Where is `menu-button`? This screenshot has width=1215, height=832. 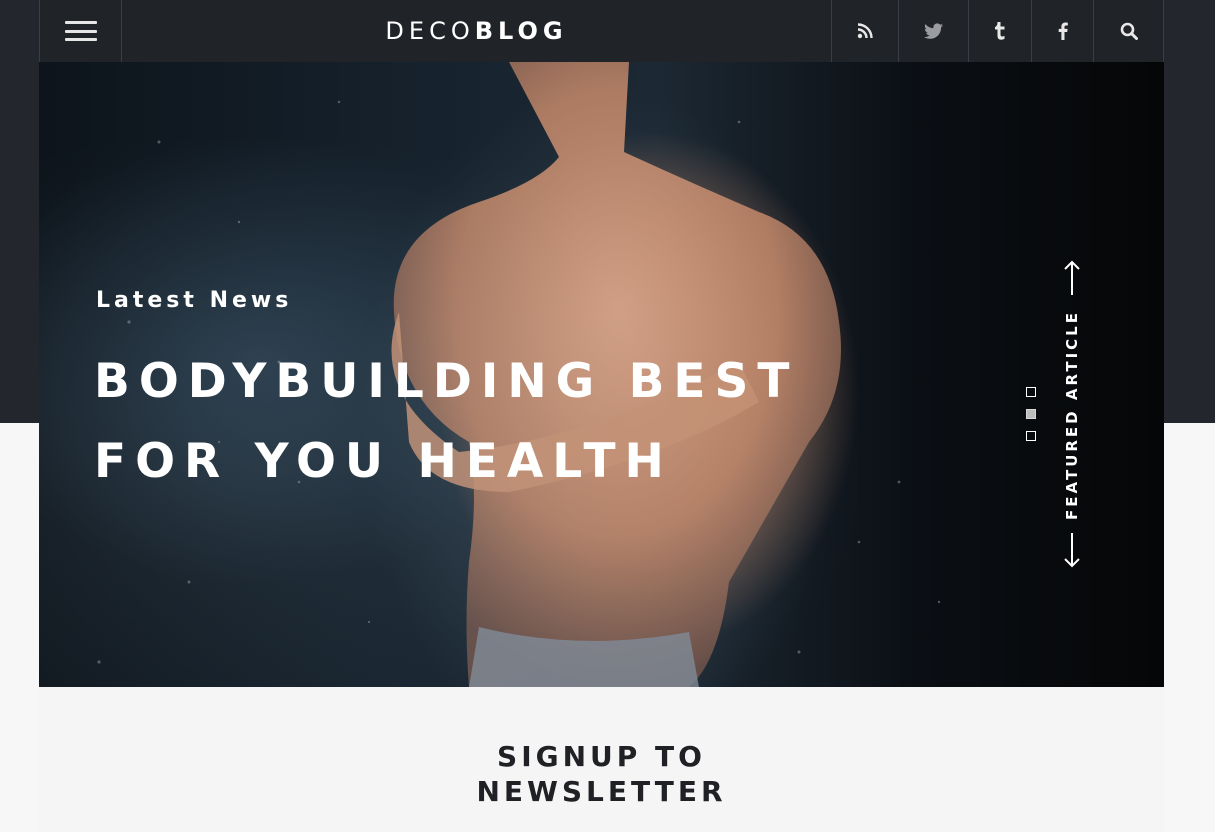
menu-button is located at coordinates (80, 31).